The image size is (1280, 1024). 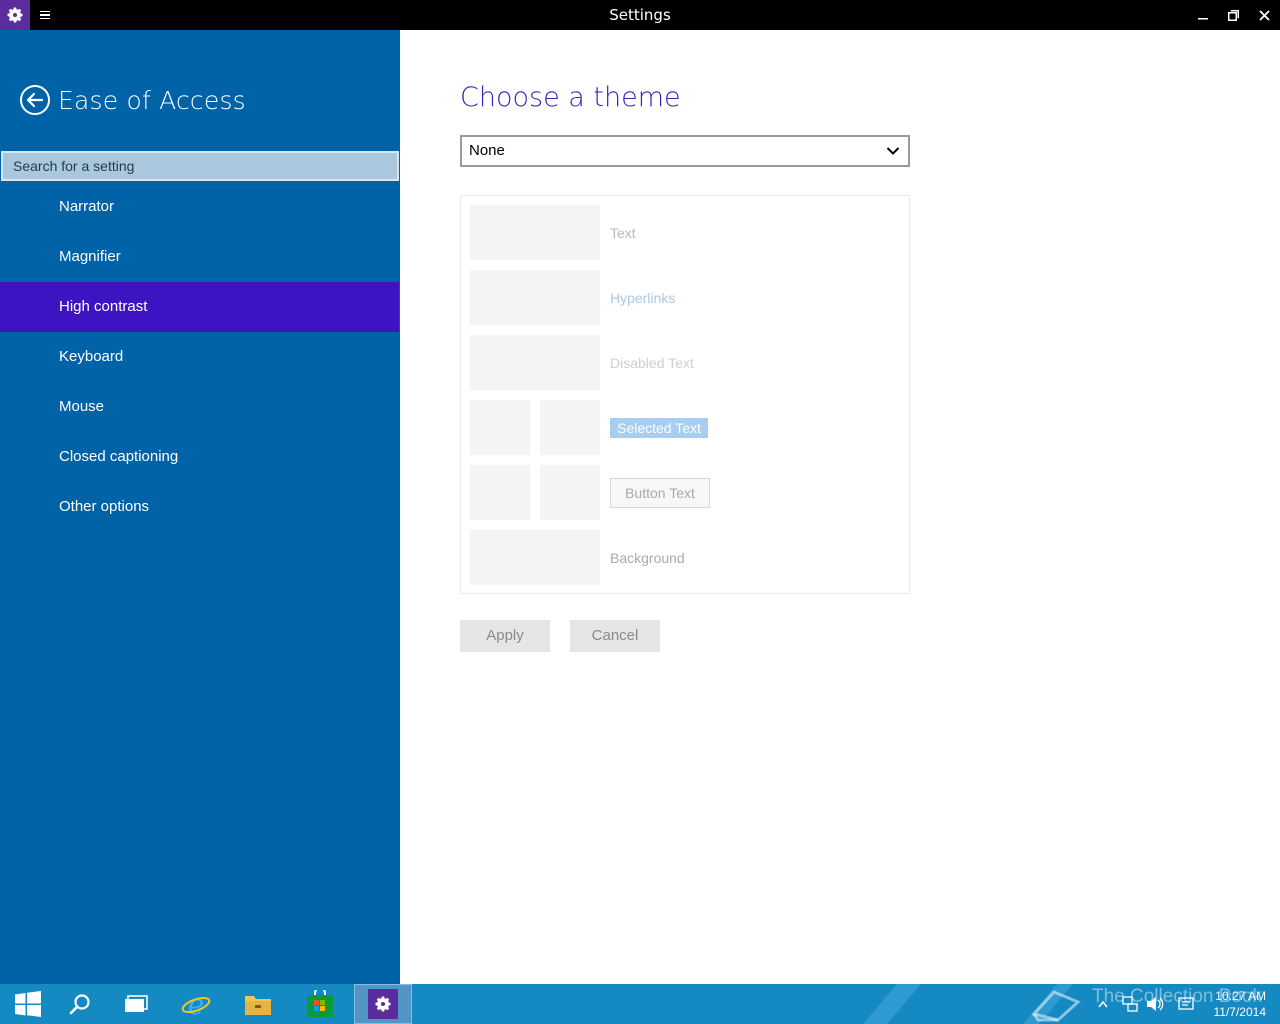 I want to click on preview-text-label: Text, so click(x=623, y=233).